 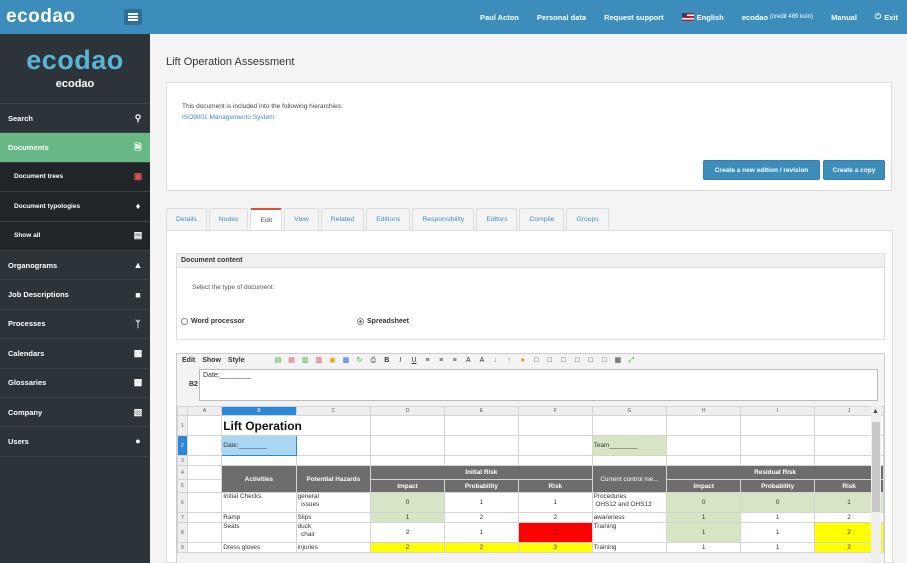 What do you see at coordinates (182, 472) in the screenshot?
I see `row-number: 4` at bounding box center [182, 472].